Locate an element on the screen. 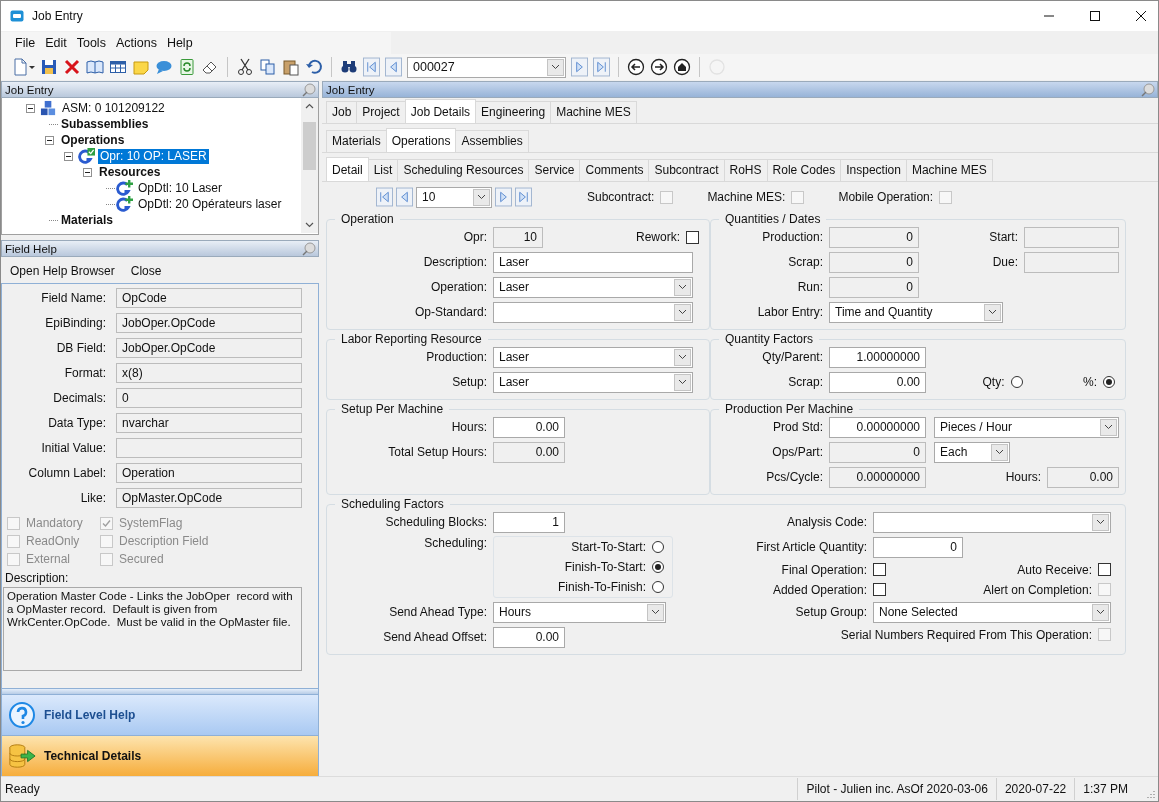 The width and height of the screenshot is (1159, 802). tree-item: Operations is located at coordinates (93, 140).